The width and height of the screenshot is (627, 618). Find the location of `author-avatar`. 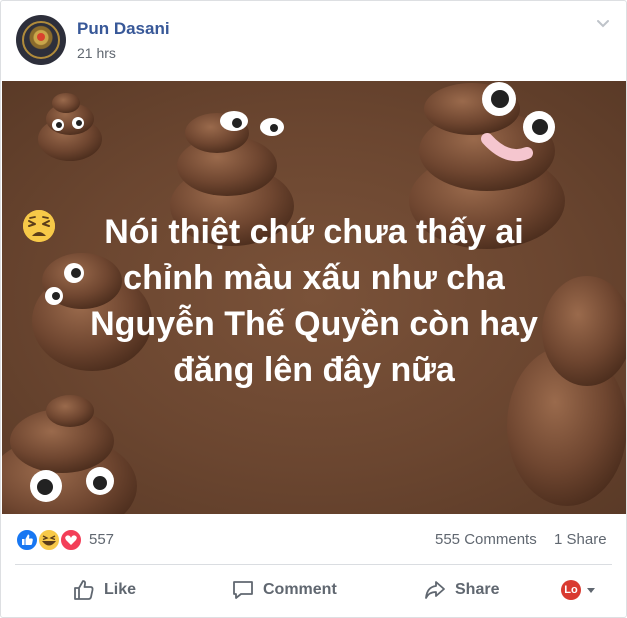

author-avatar is located at coordinates (41, 40).